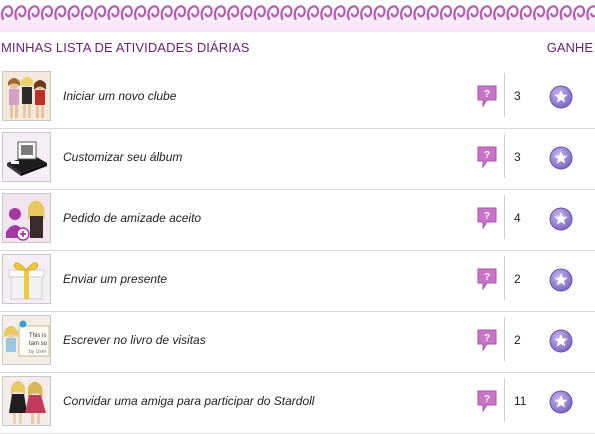  I want to click on activity-row: Customizar seu álbum ? 3, so click(297, 159).